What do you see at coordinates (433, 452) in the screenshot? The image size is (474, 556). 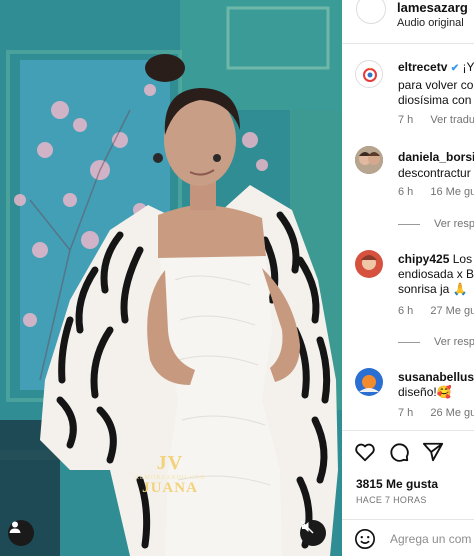 I see `share-icon` at bounding box center [433, 452].